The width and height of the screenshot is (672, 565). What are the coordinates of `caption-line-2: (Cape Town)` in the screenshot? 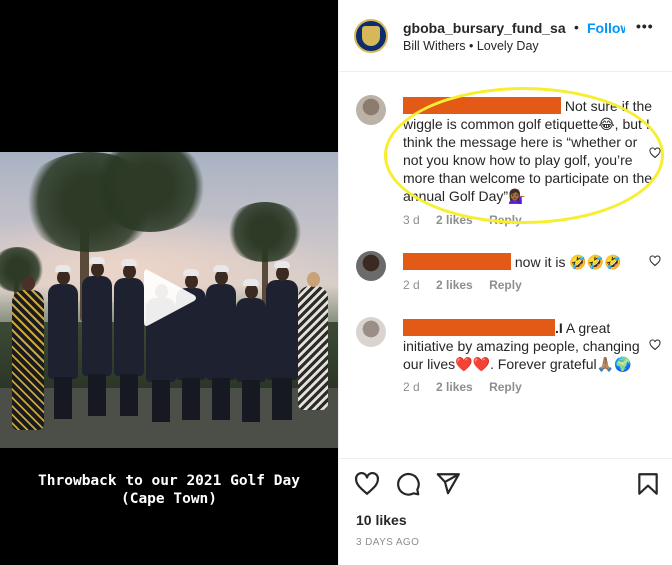 It's located at (169, 499).